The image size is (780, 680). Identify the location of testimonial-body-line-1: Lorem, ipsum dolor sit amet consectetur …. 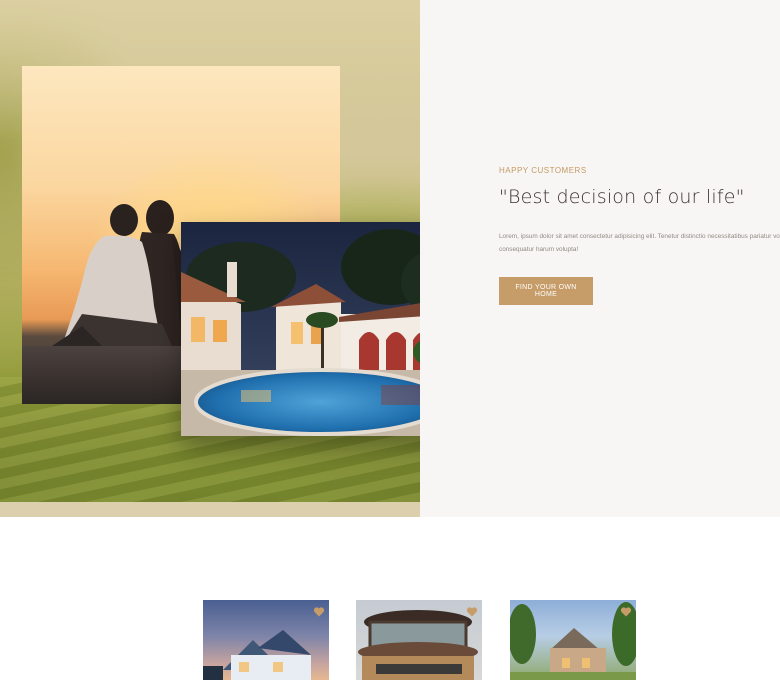
(639, 236).